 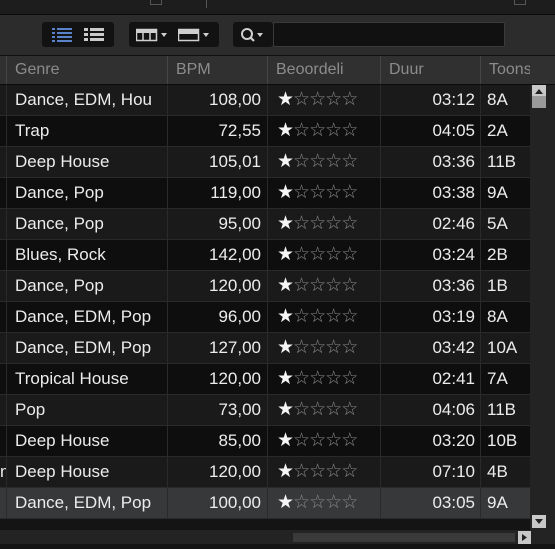 I want to click on column-header-bpm: BPM, so click(x=217, y=70).